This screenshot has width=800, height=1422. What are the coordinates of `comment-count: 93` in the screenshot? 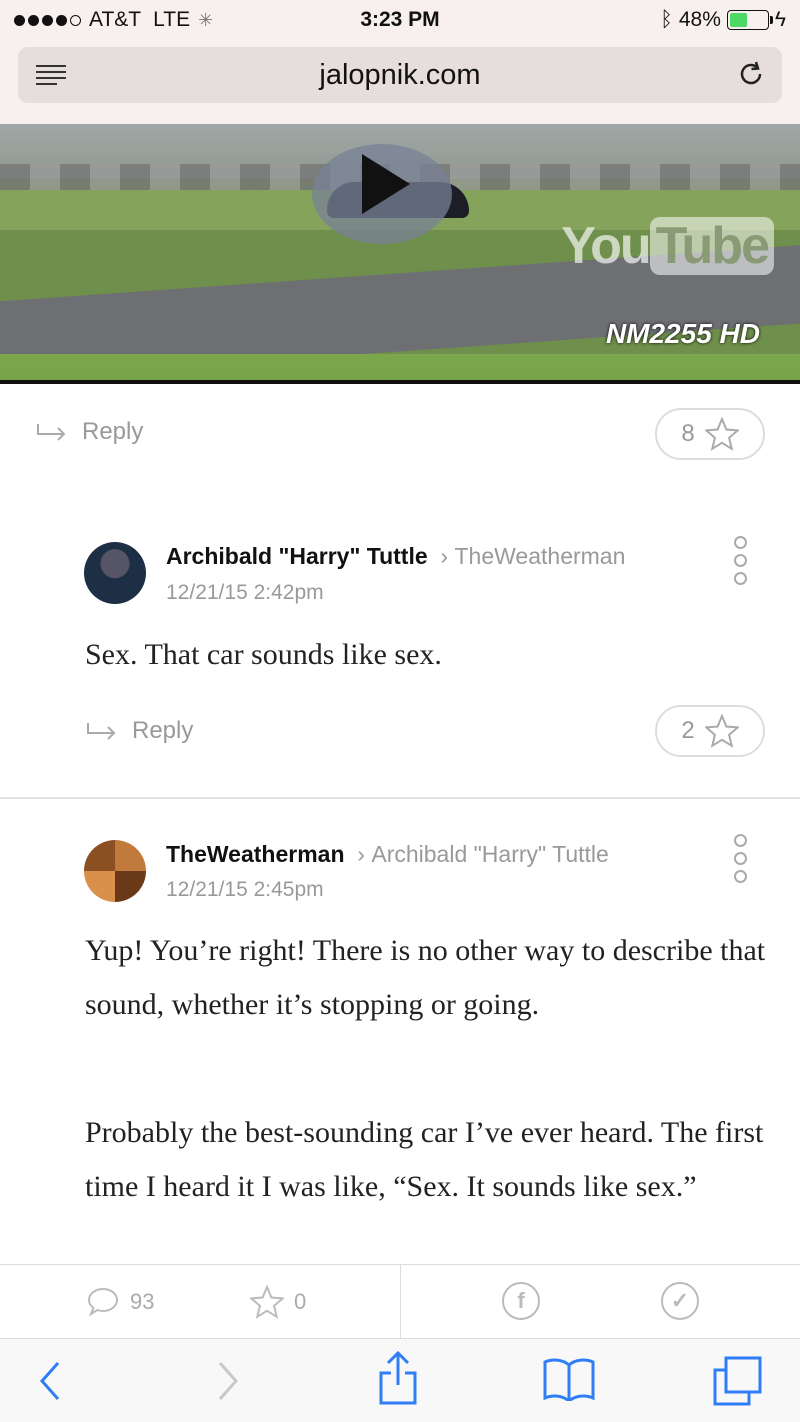 It's located at (142, 1301).